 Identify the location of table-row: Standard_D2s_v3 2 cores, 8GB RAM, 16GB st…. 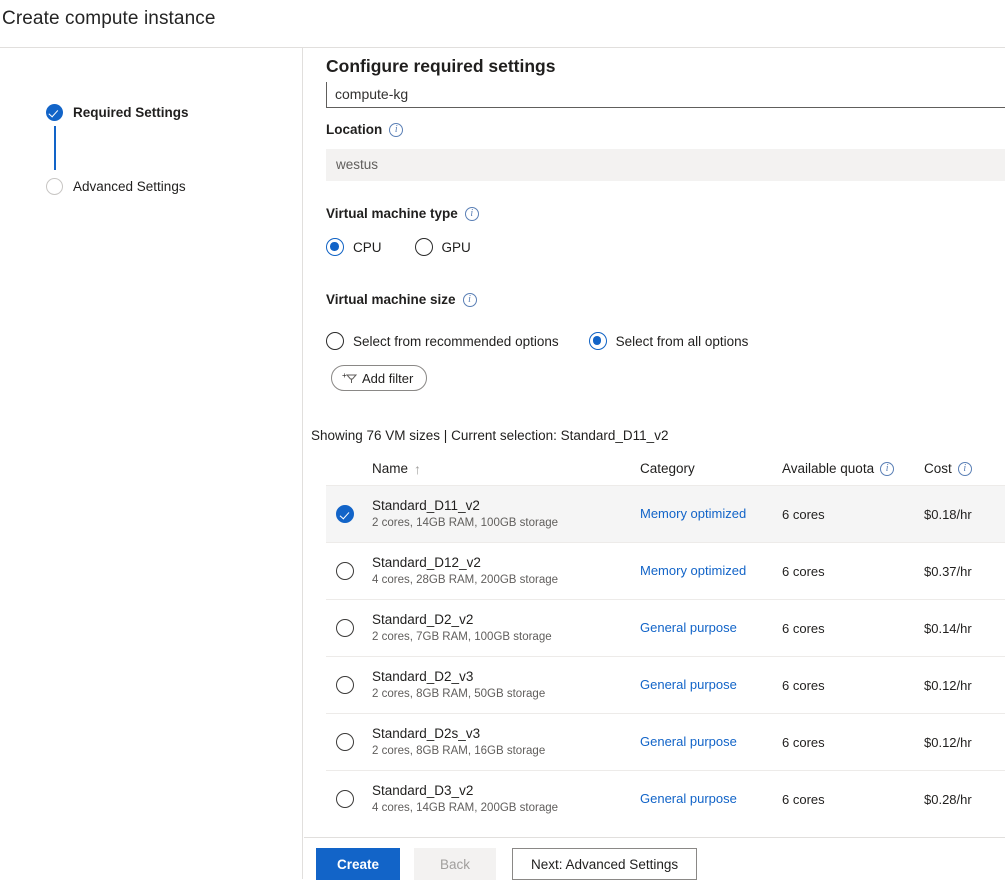
(665, 742).